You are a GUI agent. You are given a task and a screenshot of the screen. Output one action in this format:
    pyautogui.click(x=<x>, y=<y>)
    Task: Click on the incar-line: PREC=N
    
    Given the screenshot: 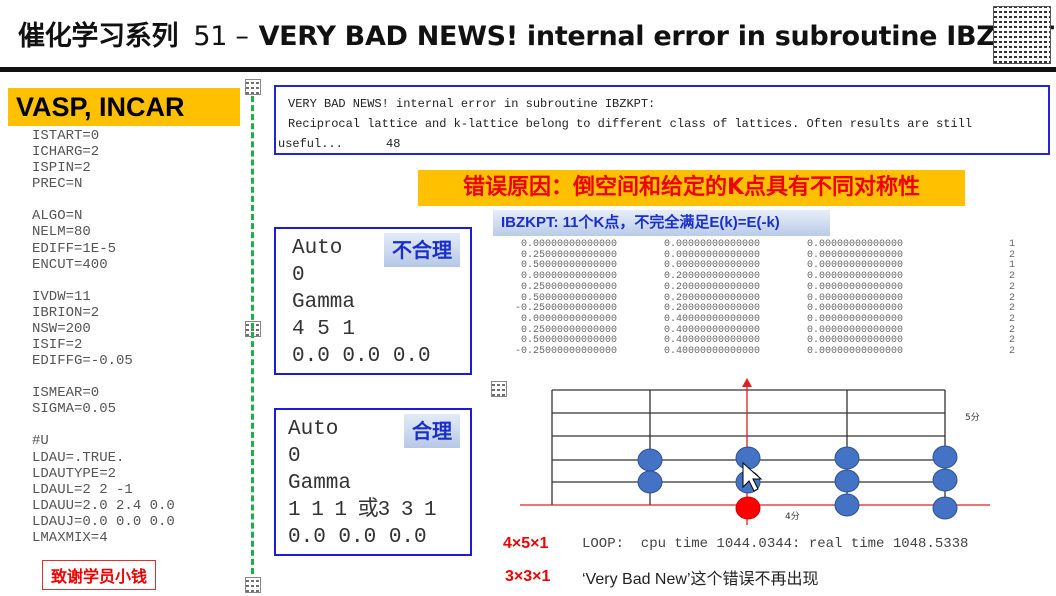 What is the action you would take?
    pyautogui.click(x=57, y=184)
    